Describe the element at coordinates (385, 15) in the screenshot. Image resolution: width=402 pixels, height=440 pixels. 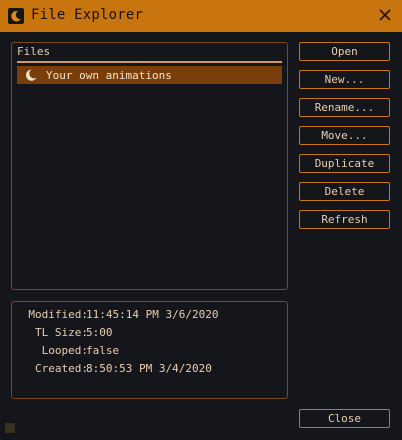
I see `close-icon` at that location.